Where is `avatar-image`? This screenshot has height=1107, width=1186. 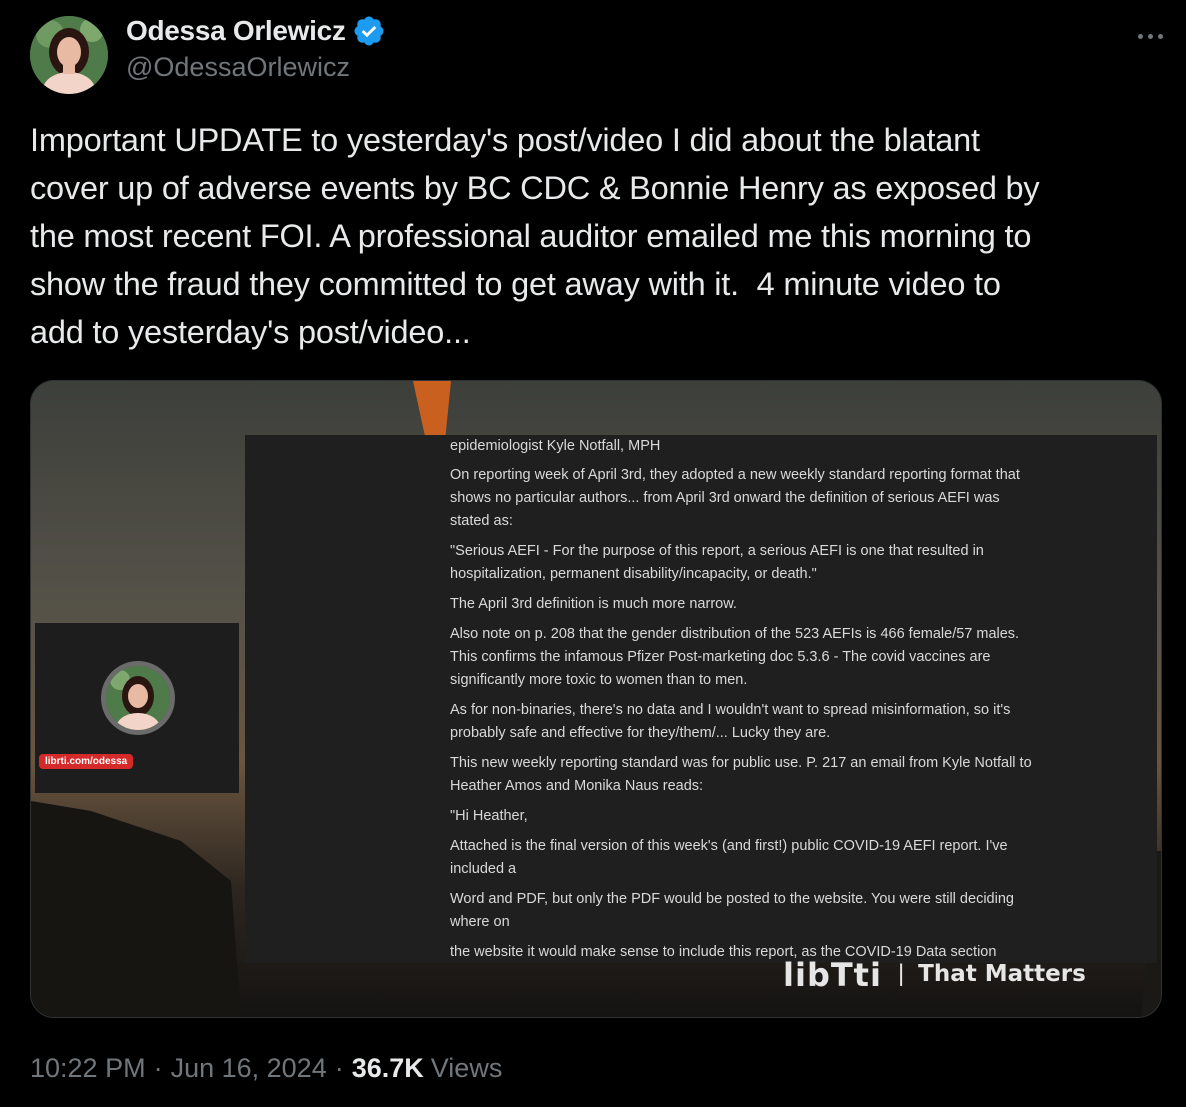
avatar-image is located at coordinates (69, 55).